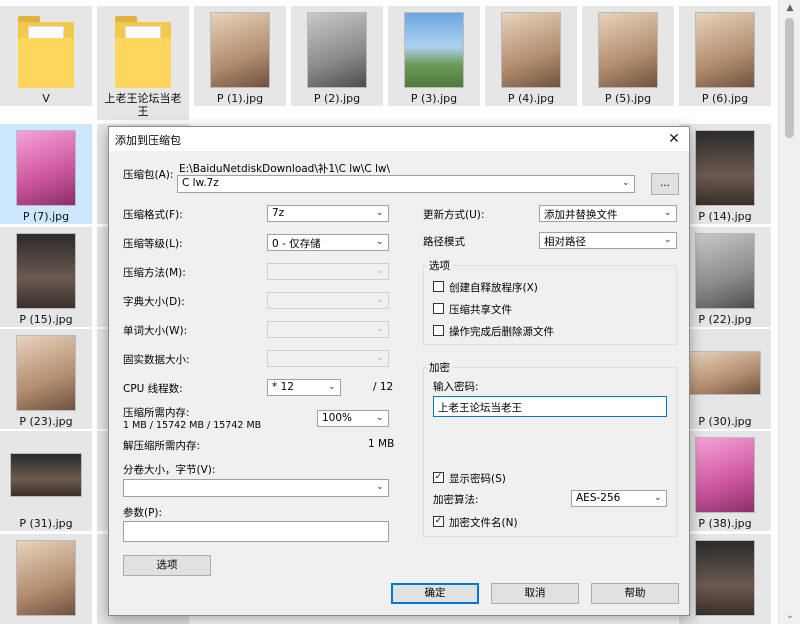  I want to click on scrollbar-thumb, so click(789, 78).